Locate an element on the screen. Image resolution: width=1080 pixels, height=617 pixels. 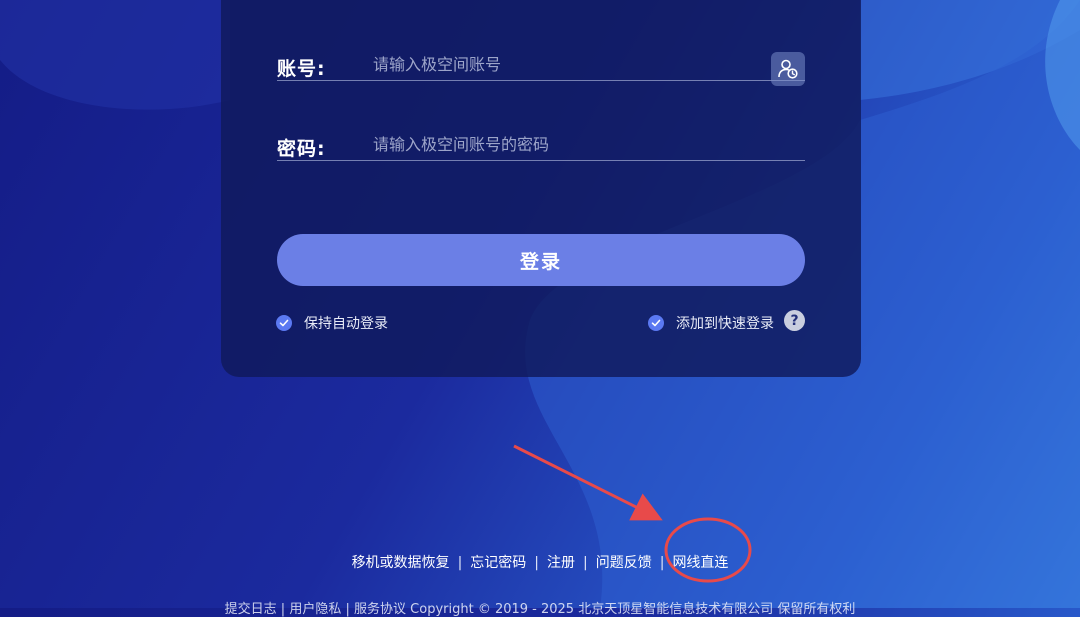
footer-terms: 服务协议 is located at coordinates (380, 609).